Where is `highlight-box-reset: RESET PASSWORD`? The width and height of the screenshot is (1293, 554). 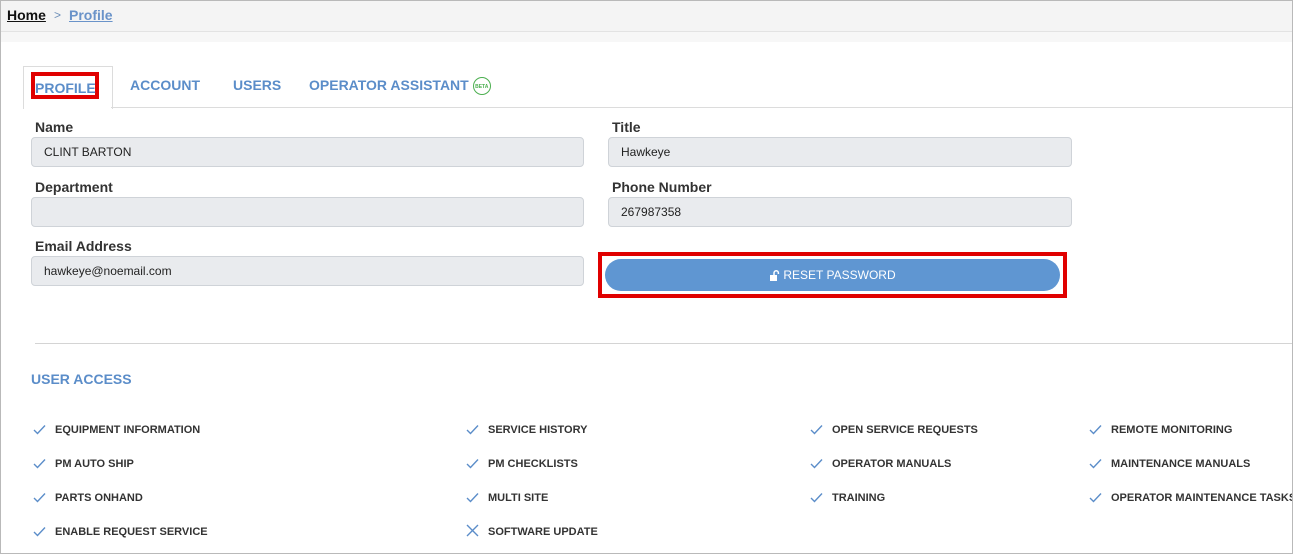
highlight-box-reset: RESET PASSWORD is located at coordinates (832, 275).